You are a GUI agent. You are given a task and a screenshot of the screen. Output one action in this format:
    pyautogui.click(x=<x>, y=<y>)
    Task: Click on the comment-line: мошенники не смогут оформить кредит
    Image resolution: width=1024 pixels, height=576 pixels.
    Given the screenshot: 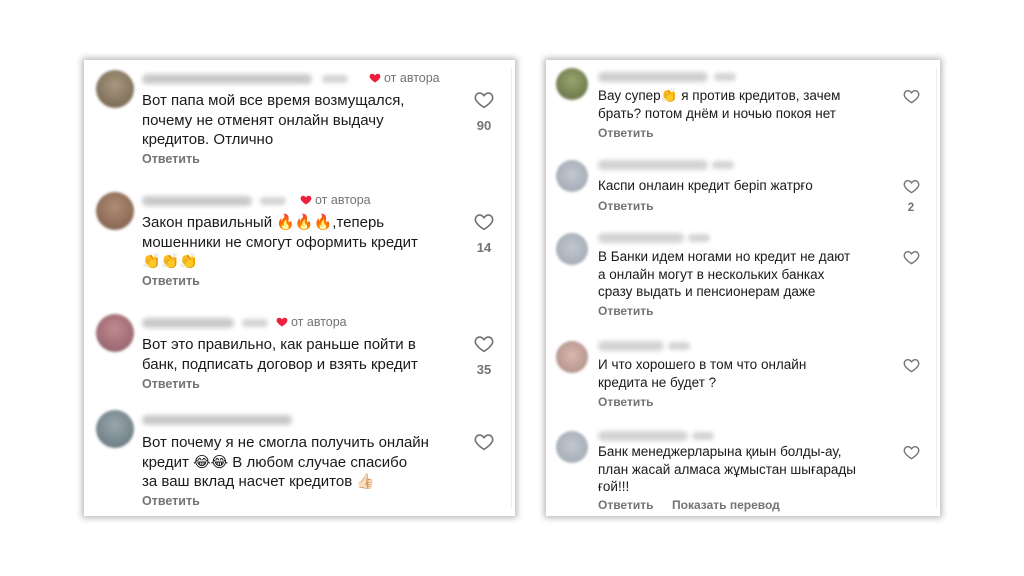 What is the action you would take?
    pyautogui.click(x=280, y=242)
    